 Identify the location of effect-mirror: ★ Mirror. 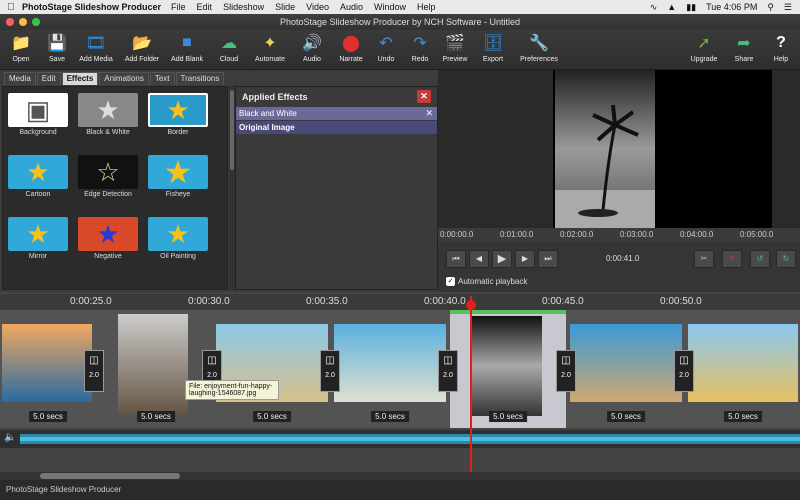
(38, 242).